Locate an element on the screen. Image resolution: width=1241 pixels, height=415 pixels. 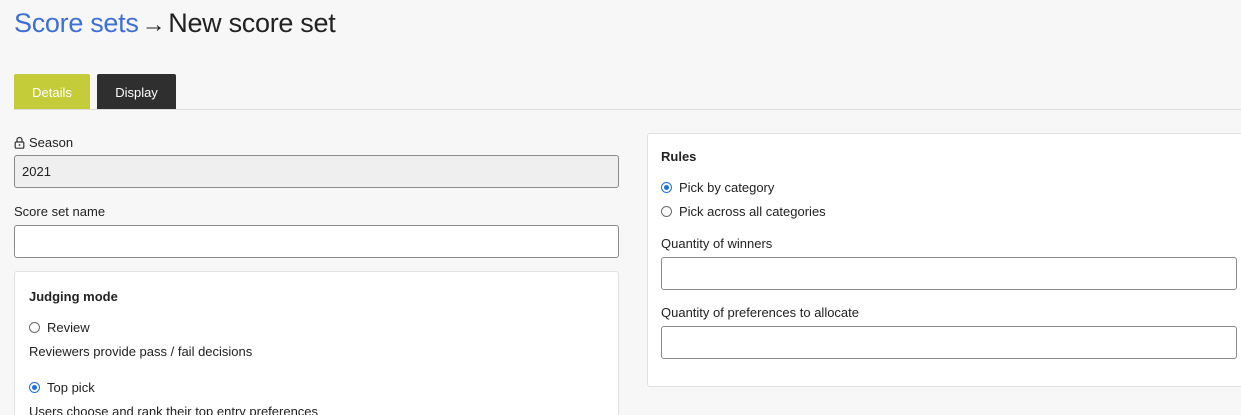
rules-title: Rules is located at coordinates (679, 156).